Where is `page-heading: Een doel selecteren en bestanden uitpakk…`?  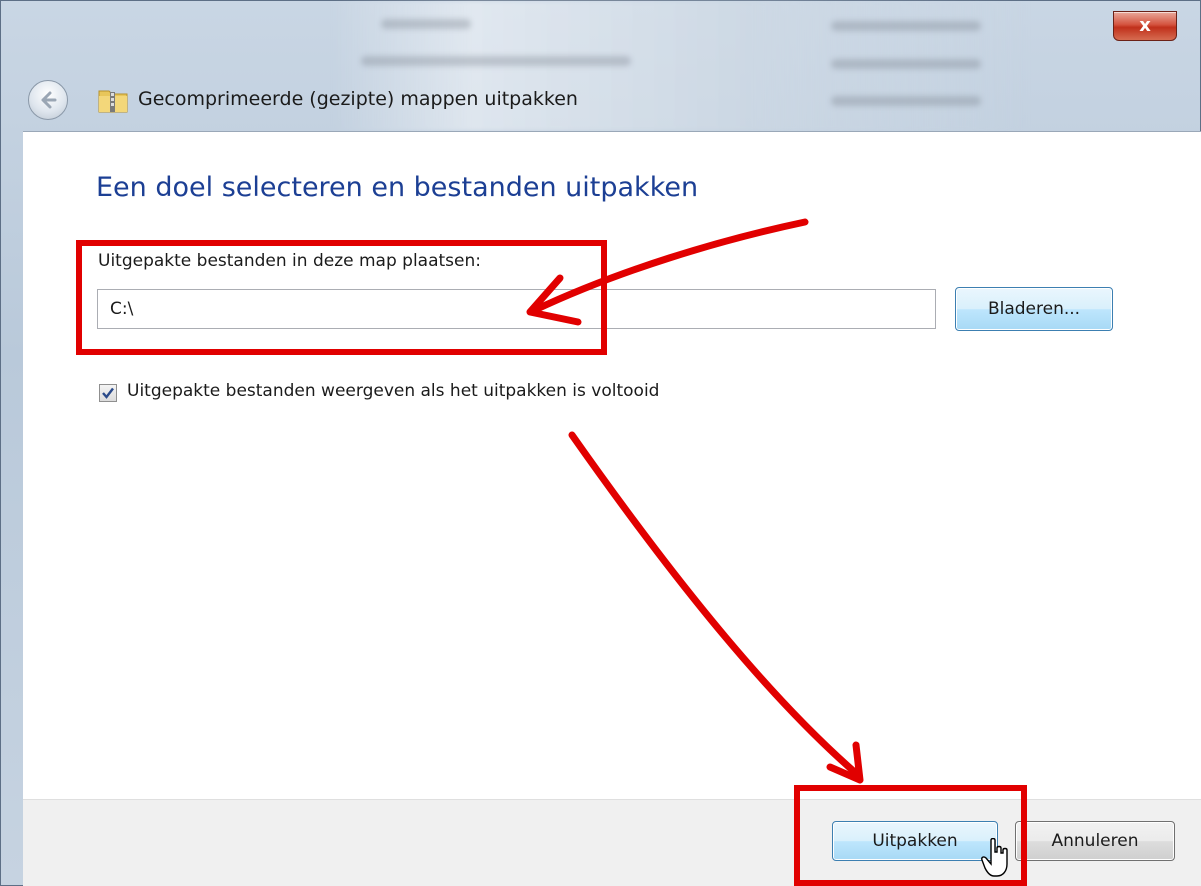 page-heading: Een doel selecteren en bestanden uitpakk… is located at coordinates (397, 187).